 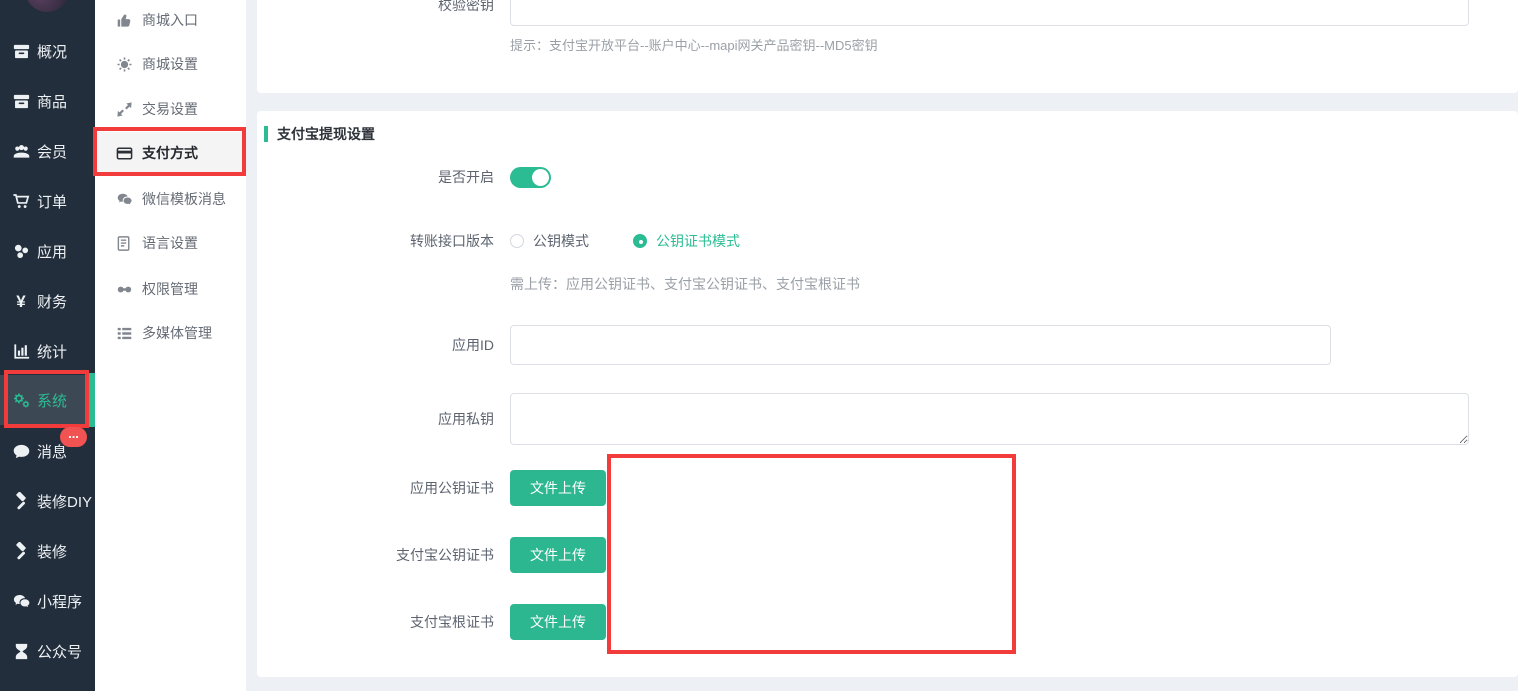 What do you see at coordinates (21, 151) in the screenshot?
I see `members-icon` at bounding box center [21, 151].